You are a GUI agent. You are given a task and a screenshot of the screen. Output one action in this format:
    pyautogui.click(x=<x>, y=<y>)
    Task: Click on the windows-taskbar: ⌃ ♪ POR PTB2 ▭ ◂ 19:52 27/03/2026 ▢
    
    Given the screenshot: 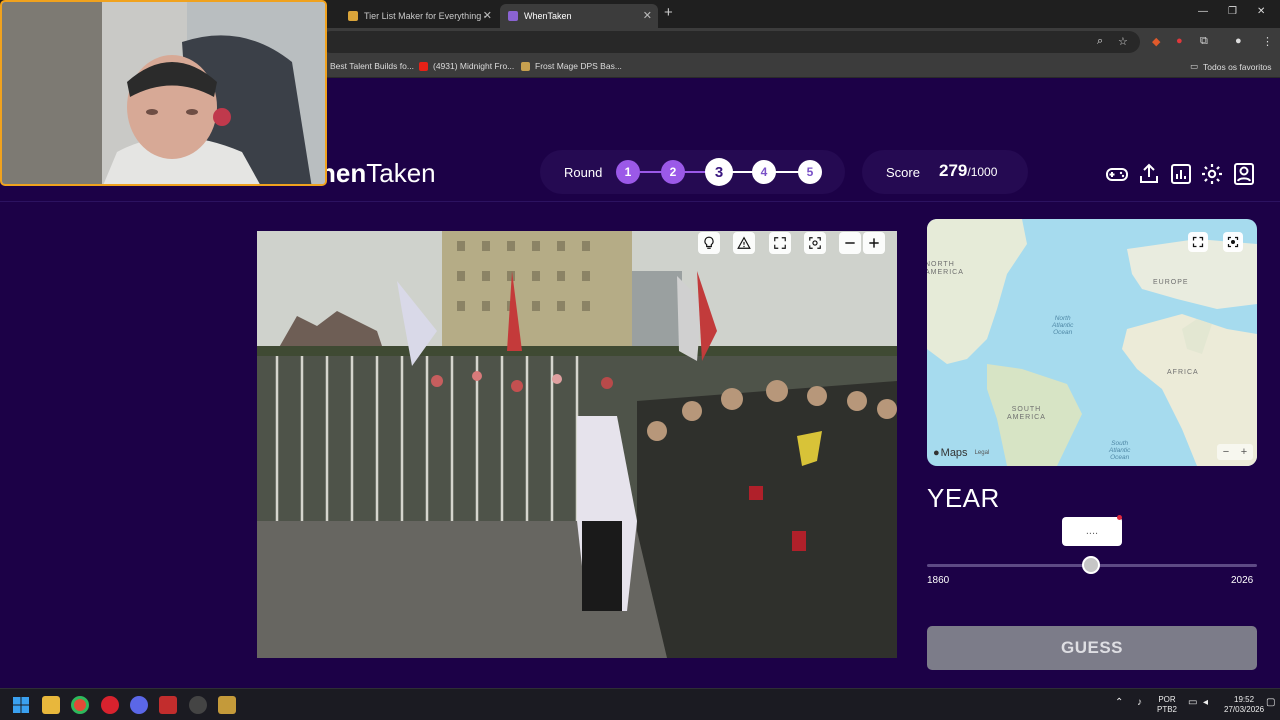 What is the action you would take?
    pyautogui.click(x=640, y=704)
    